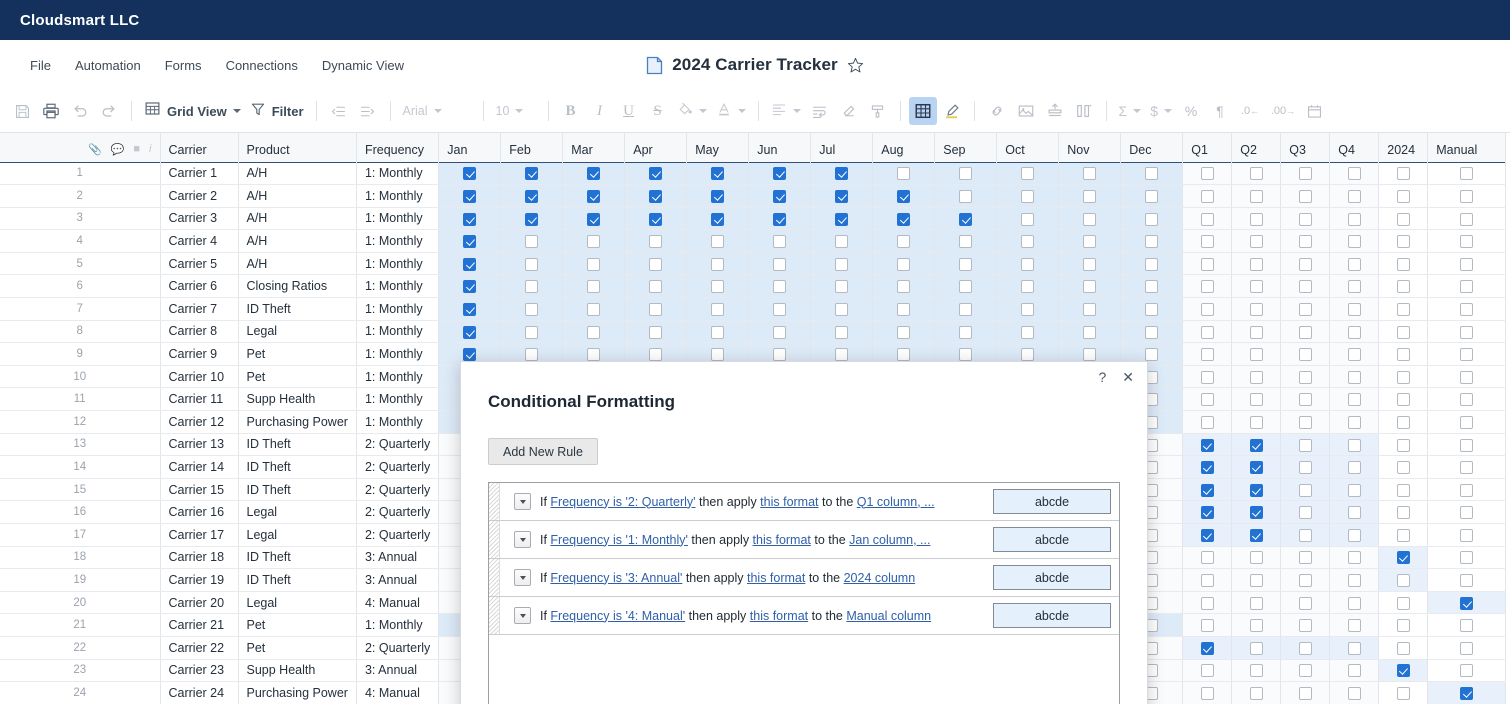 The height and width of the screenshot is (704, 1510). Describe the element at coordinates (437, 111) in the screenshot. I see `font-family-selector: Arial` at that location.